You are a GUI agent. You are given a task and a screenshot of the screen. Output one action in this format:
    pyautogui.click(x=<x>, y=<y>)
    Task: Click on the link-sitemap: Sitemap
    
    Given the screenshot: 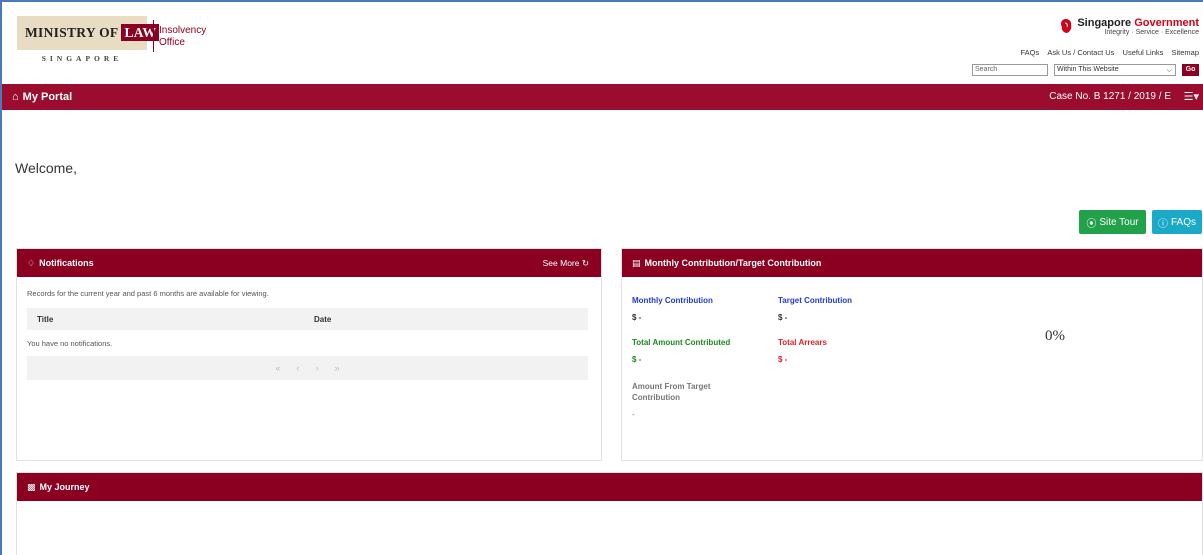 What is the action you would take?
    pyautogui.click(x=1185, y=52)
    